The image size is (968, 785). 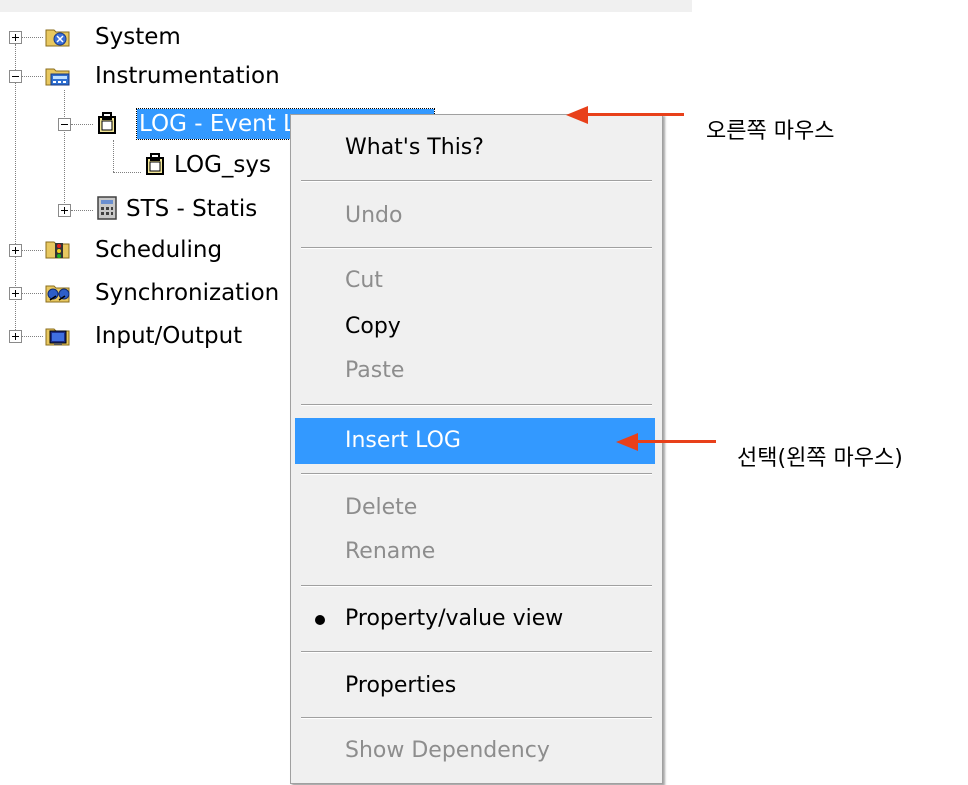 I want to click on expand-system-toggle, so click(x=15, y=37).